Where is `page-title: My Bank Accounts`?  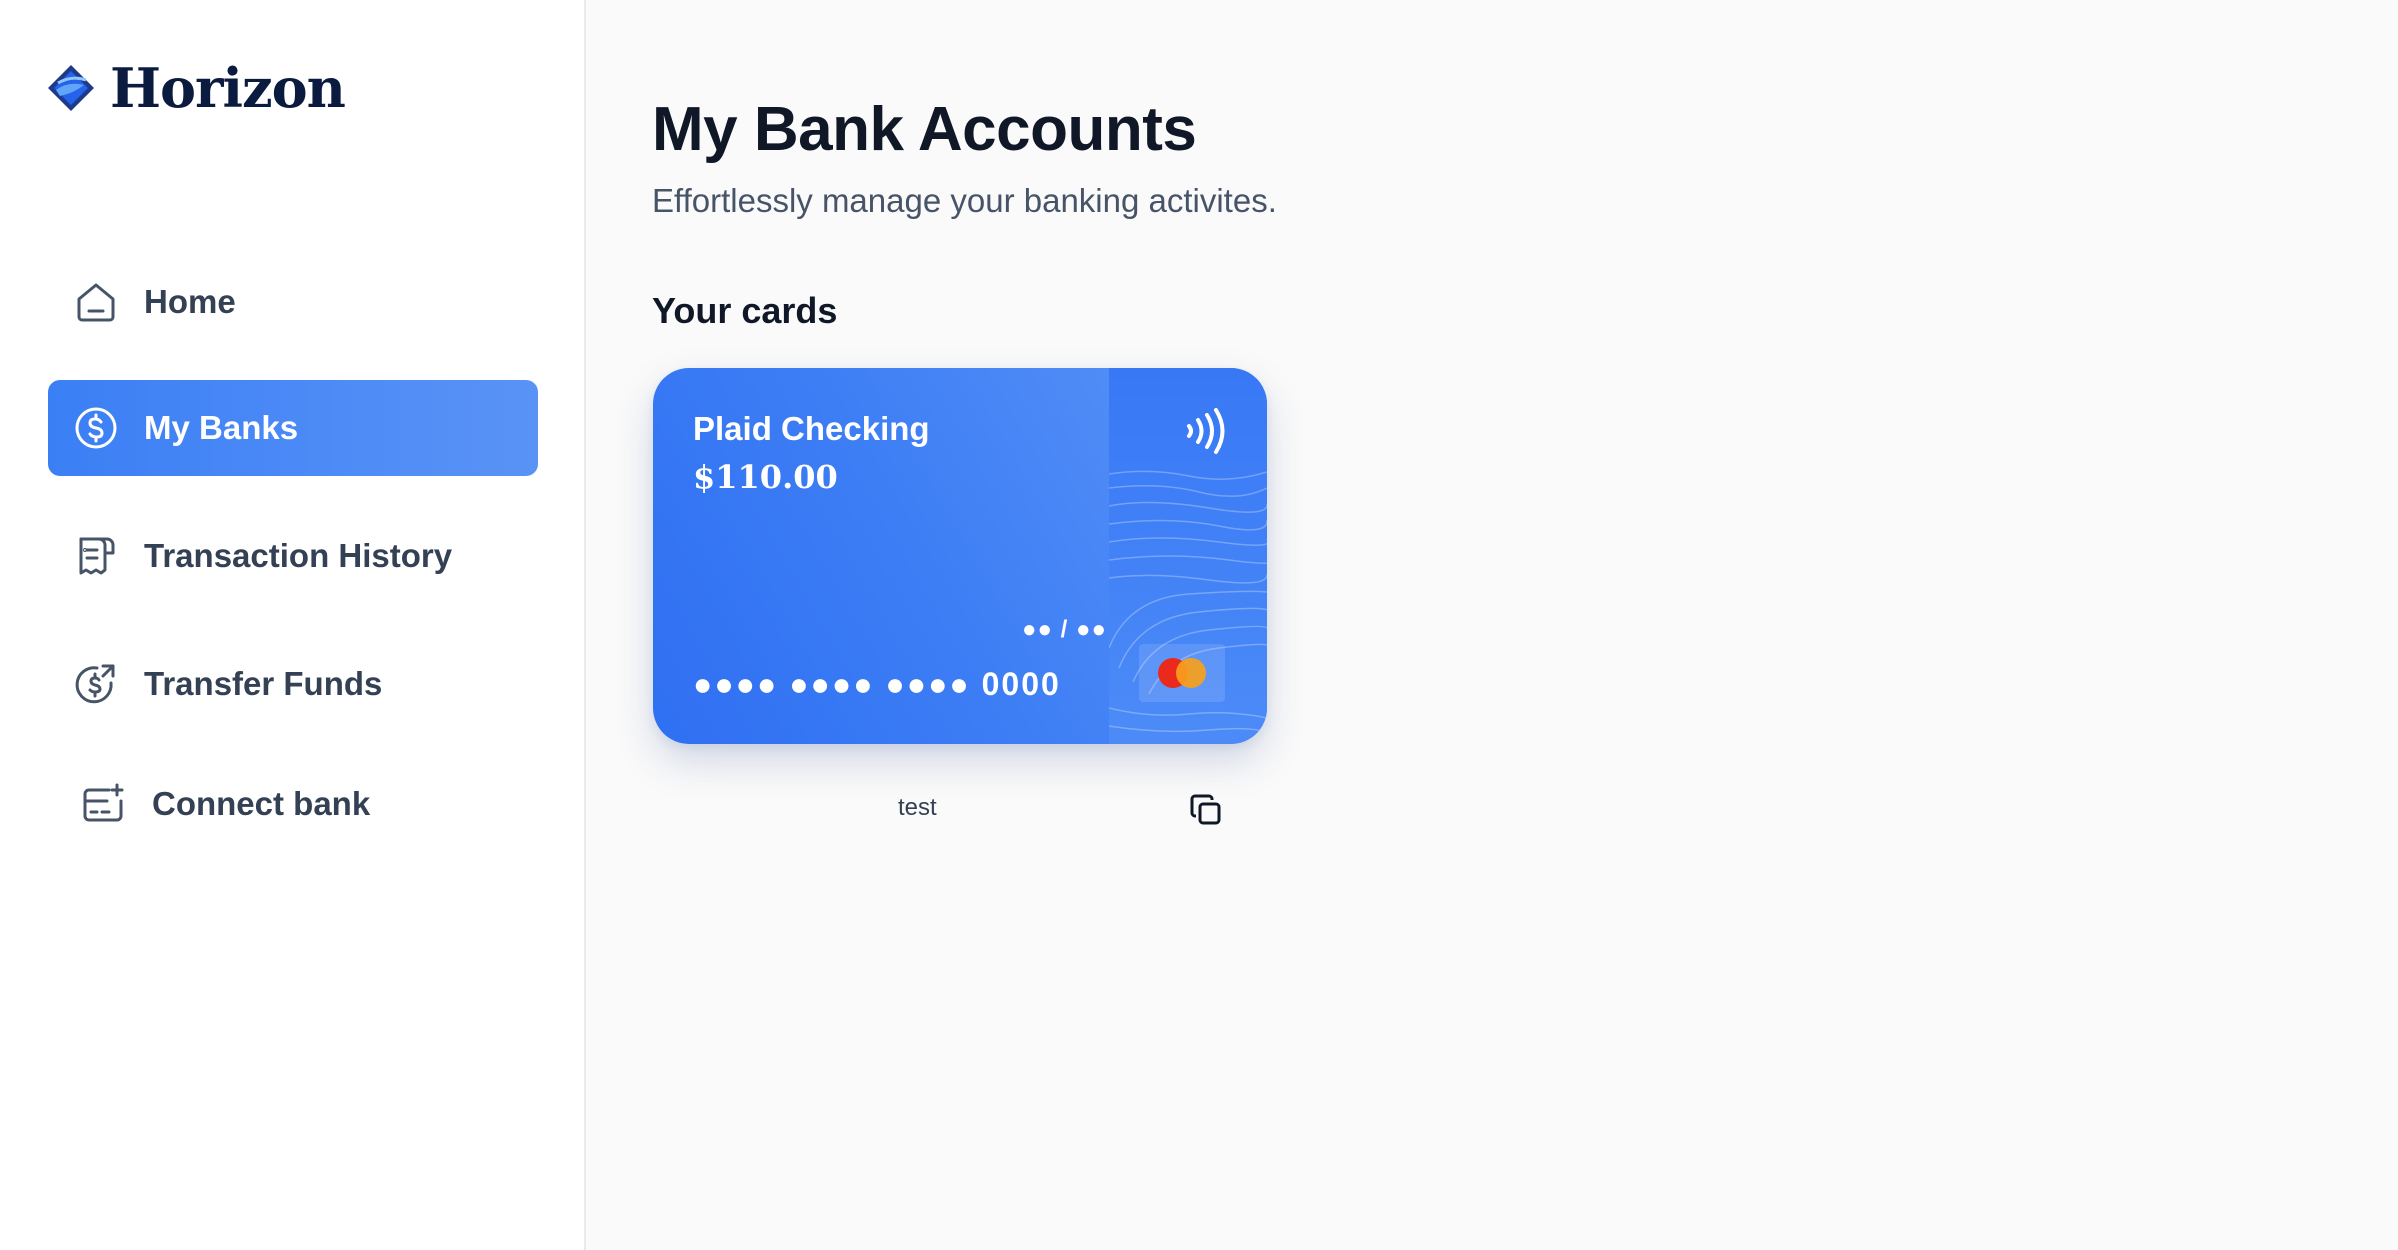 page-title: My Bank Accounts is located at coordinates (924, 129).